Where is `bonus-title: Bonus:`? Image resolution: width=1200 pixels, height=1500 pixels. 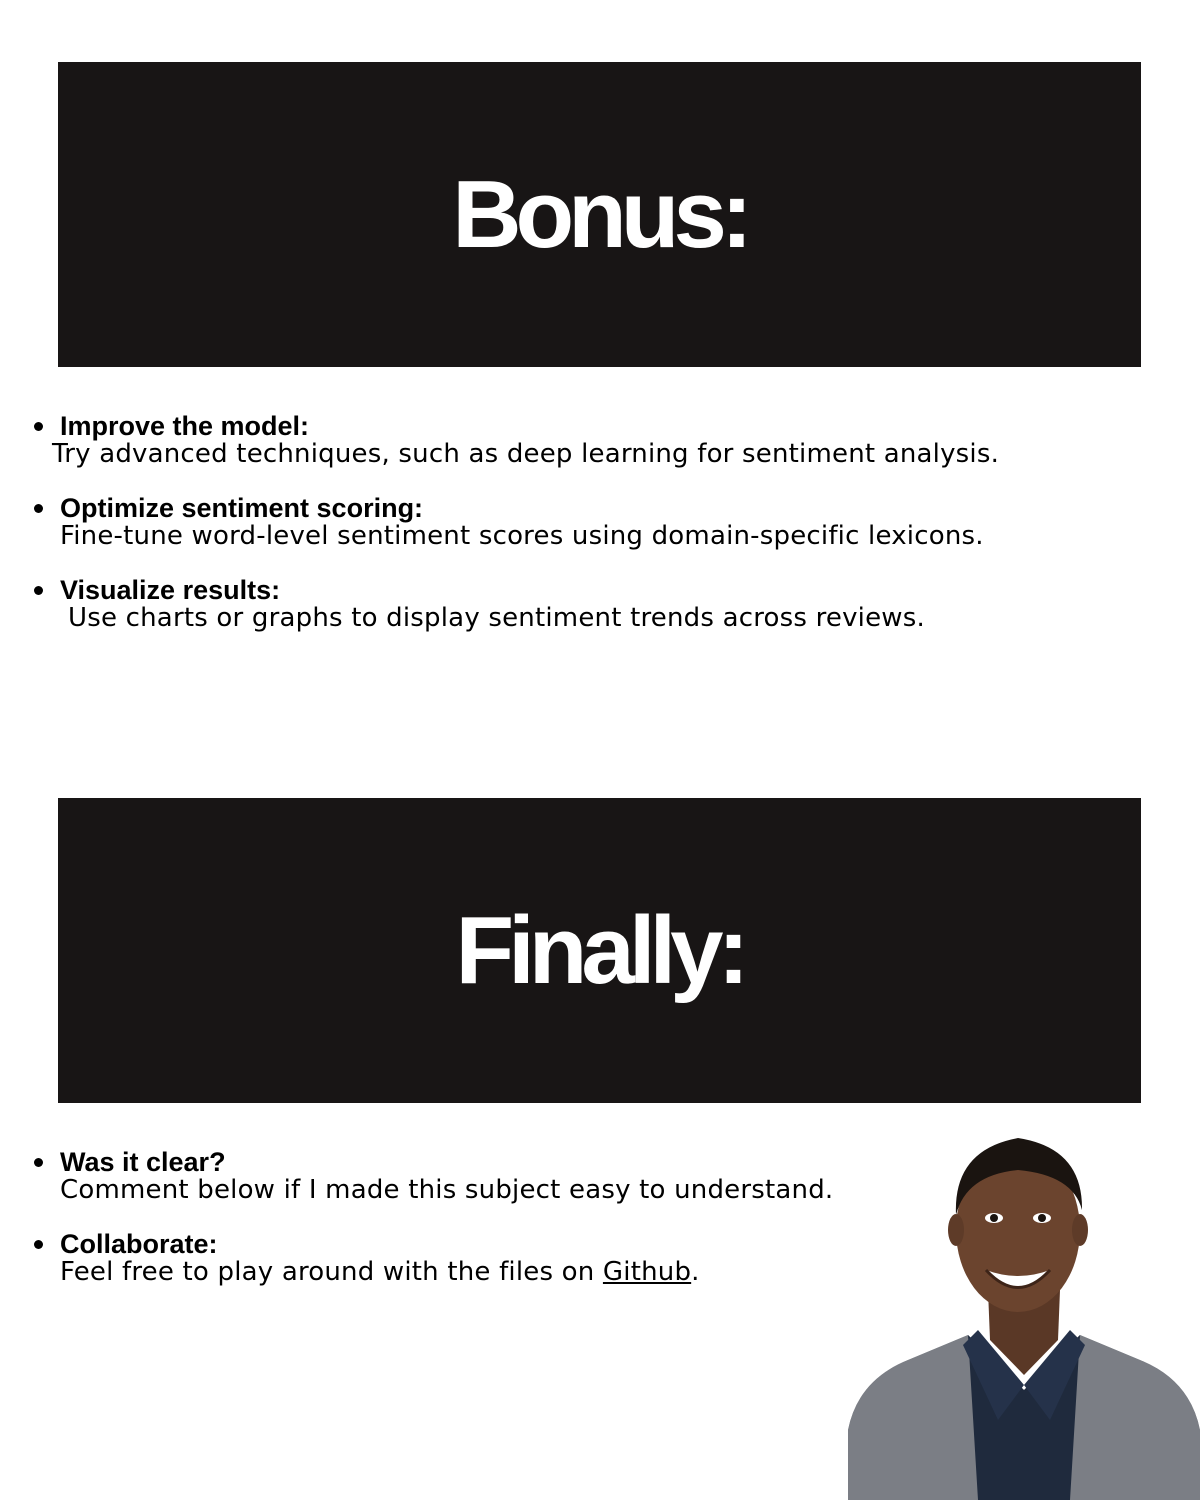 bonus-title: Bonus: is located at coordinates (602, 214).